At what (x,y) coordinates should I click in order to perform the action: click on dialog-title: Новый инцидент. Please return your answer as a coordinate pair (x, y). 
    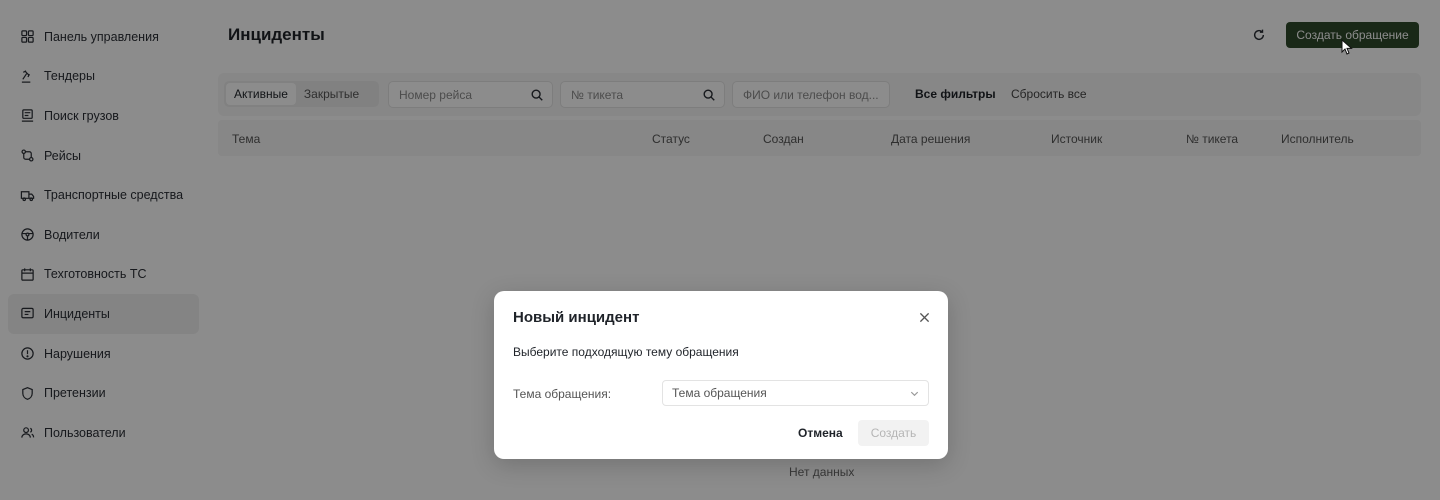
    Looking at the image, I should click on (576, 317).